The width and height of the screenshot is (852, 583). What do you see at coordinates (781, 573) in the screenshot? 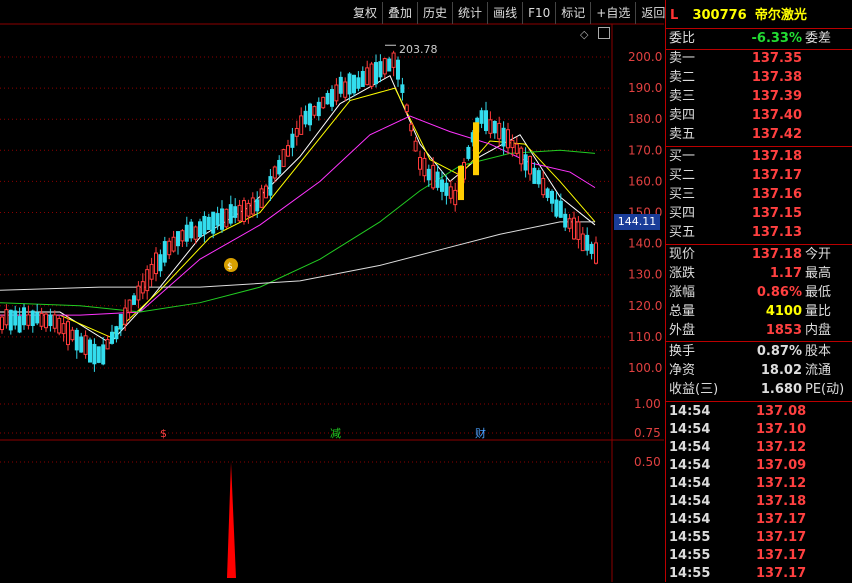
I see `tick-price: 137.17` at bounding box center [781, 573].